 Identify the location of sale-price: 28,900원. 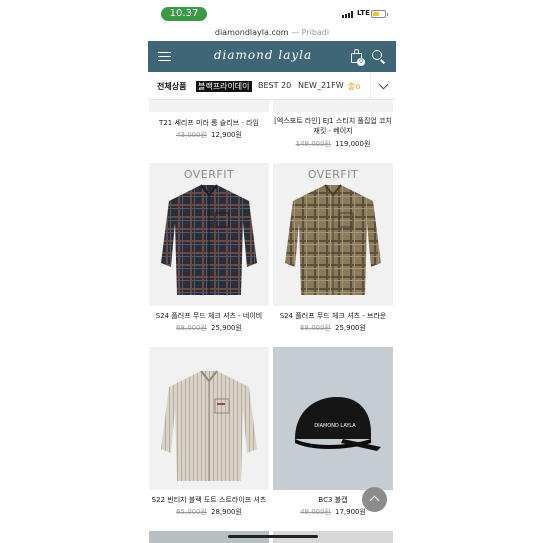
(226, 512).